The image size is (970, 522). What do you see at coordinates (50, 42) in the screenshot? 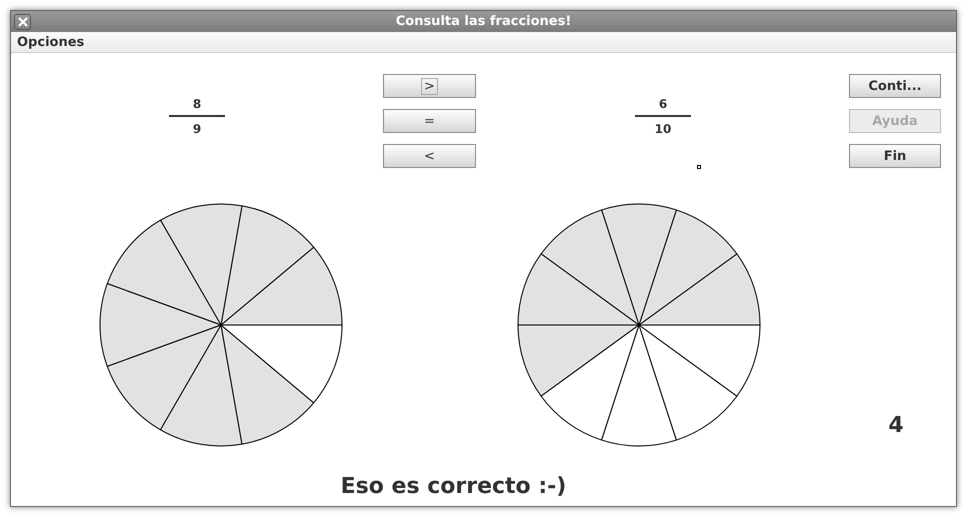
I see `menu-item: Opciones` at bounding box center [50, 42].